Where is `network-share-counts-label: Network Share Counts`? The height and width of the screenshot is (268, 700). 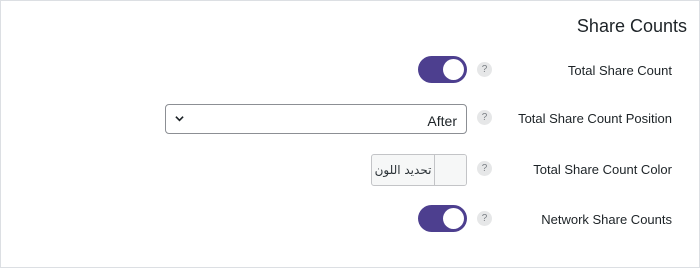
network-share-counts-label: Network Share Counts is located at coordinates (606, 219).